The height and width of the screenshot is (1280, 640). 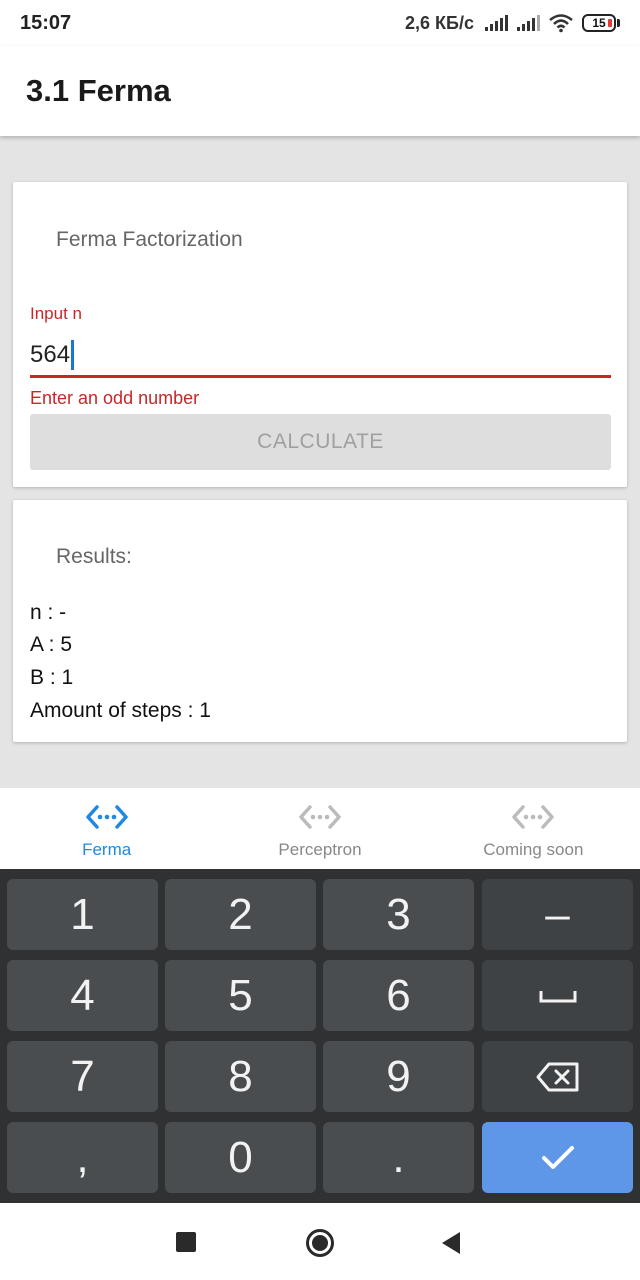 I want to click on key-7: 7, so click(x=82, y=1076).